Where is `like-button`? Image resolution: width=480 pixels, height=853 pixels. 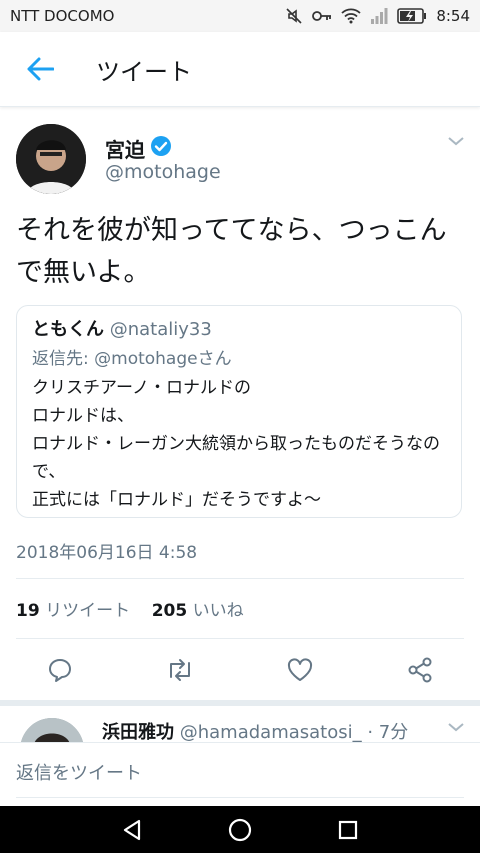 like-button is located at coordinates (300, 670).